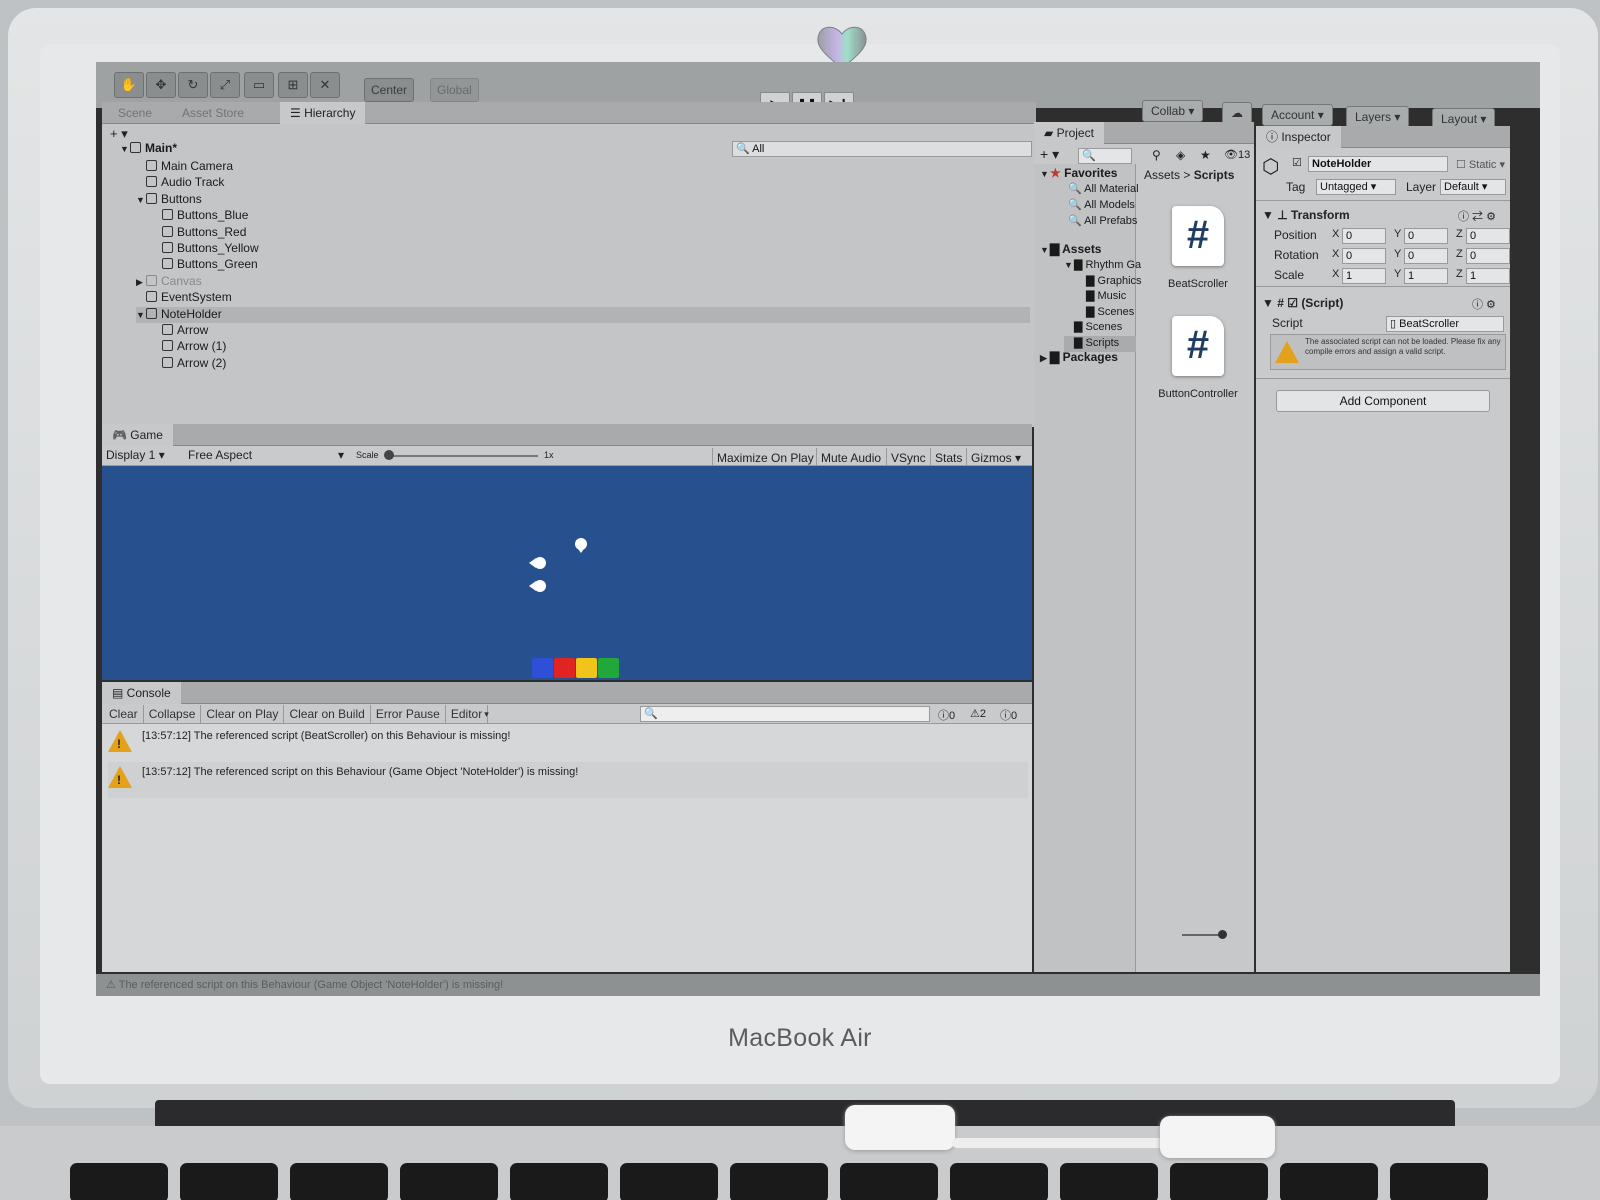 Image resolution: width=1600 pixels, height=1200 pixels. Describe the element at coordinates (141, 282) in the screenshot. I see `expand-arrow-icon: ▶` at that location.